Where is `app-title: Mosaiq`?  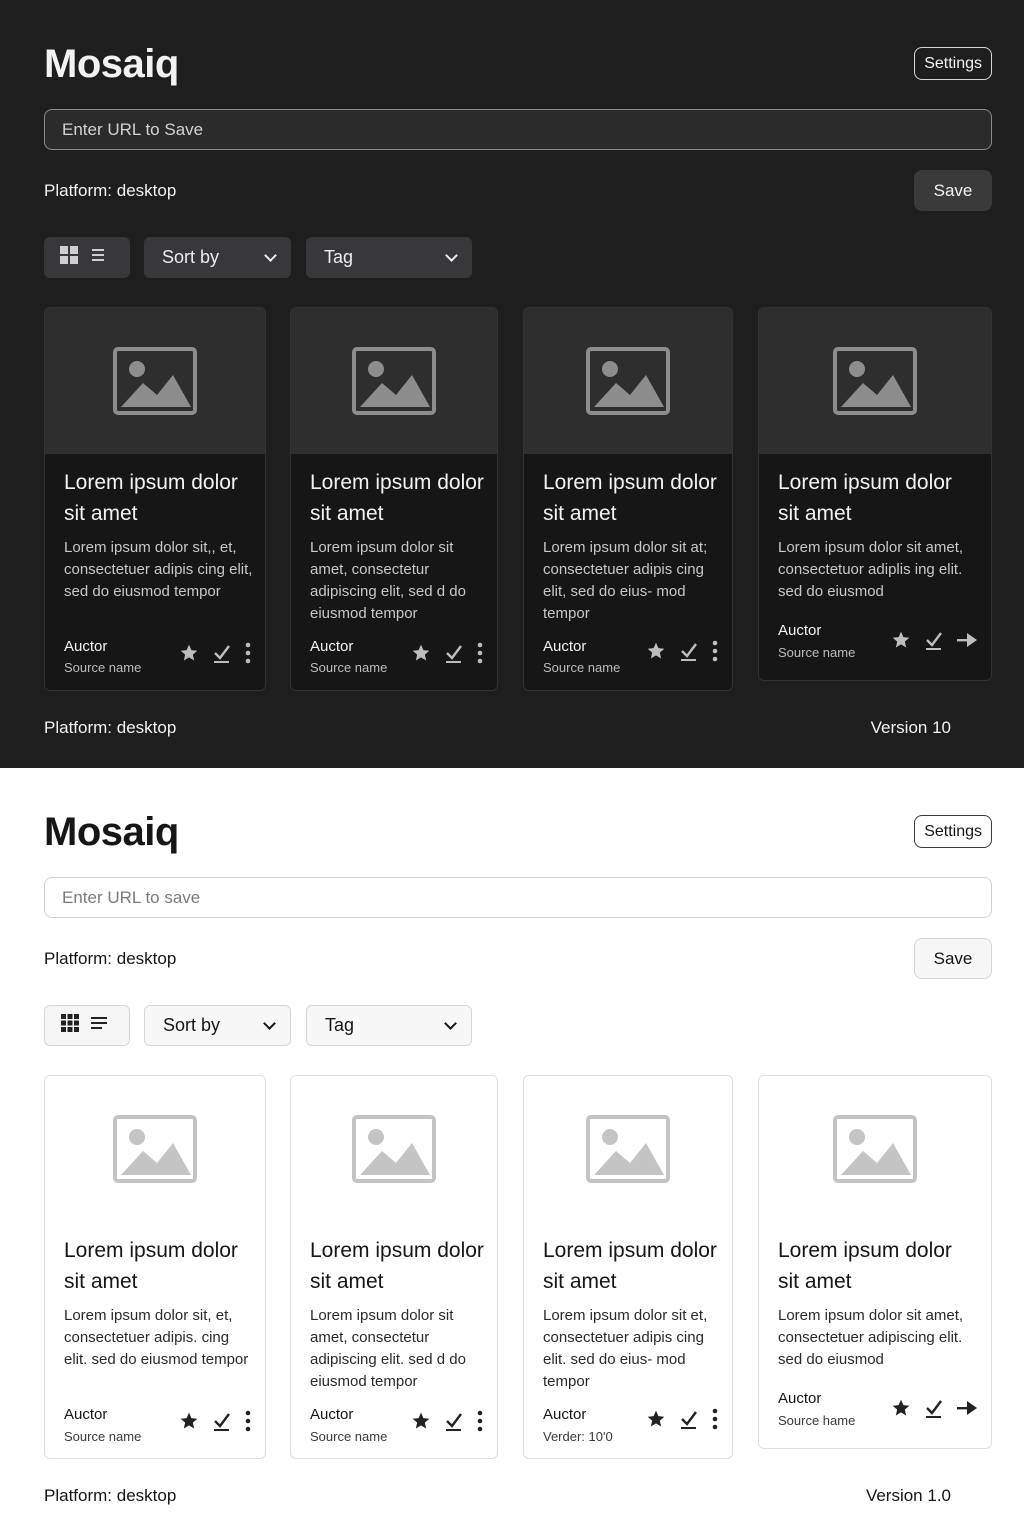
app-title: Mosaiq is located at coordinates (111, 64).